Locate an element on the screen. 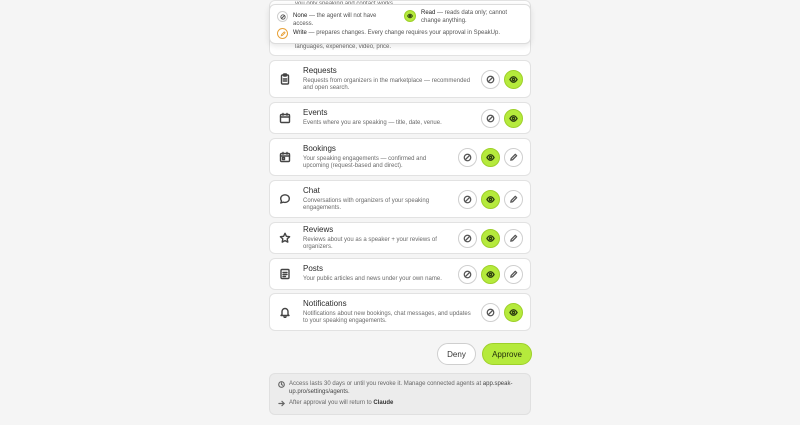 This screenshot has height=425, width=800. star-icon is located at coordinates (284, 238).